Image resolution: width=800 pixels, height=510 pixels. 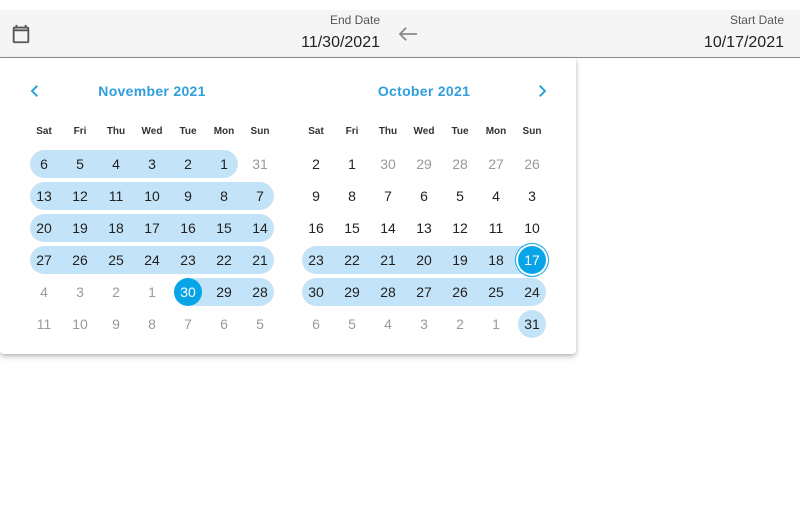 I want to click on week-row: 2 1 30 29 28 27 26, so click(x=424, y=162).